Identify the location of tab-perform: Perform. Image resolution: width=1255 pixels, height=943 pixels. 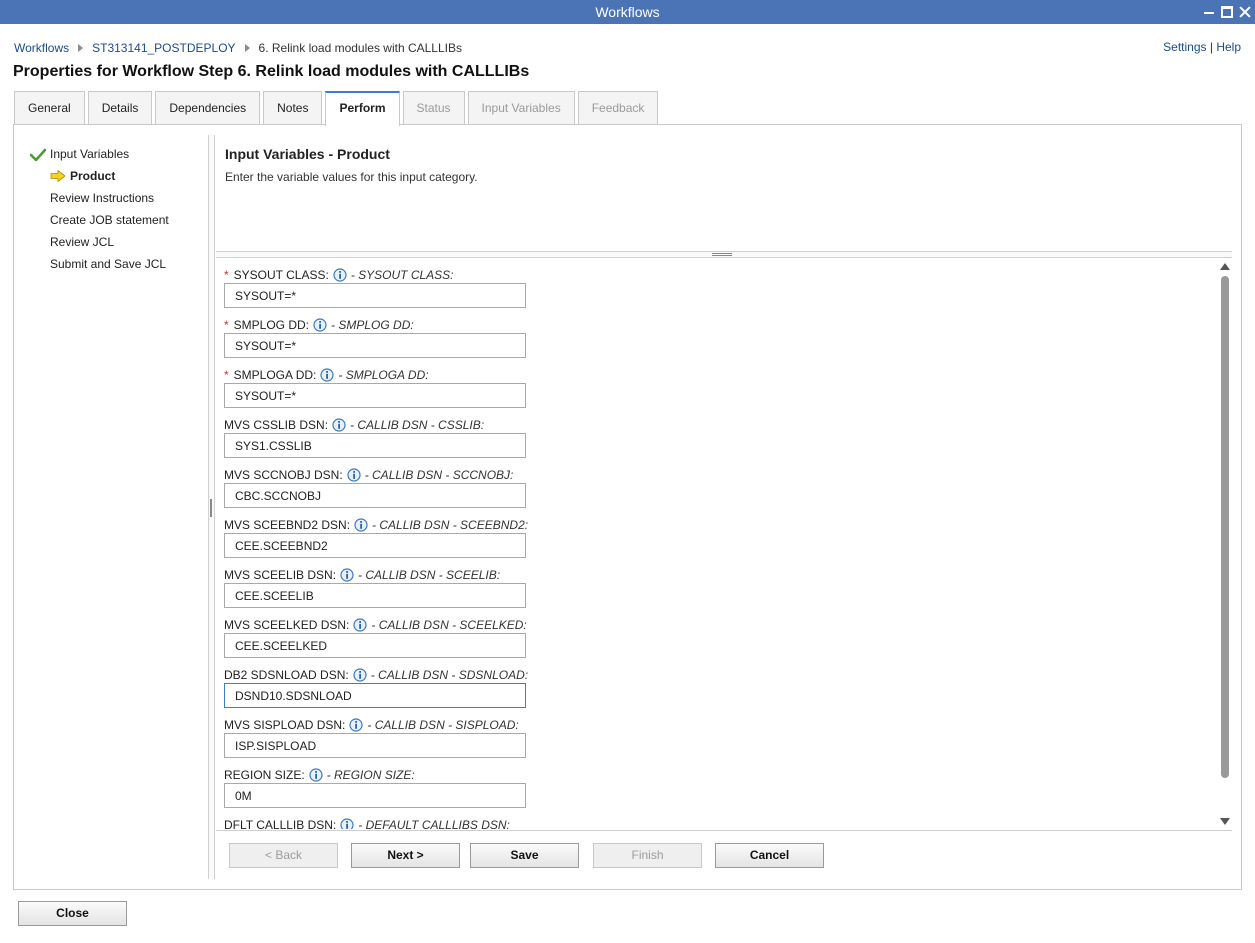
(362, 108).